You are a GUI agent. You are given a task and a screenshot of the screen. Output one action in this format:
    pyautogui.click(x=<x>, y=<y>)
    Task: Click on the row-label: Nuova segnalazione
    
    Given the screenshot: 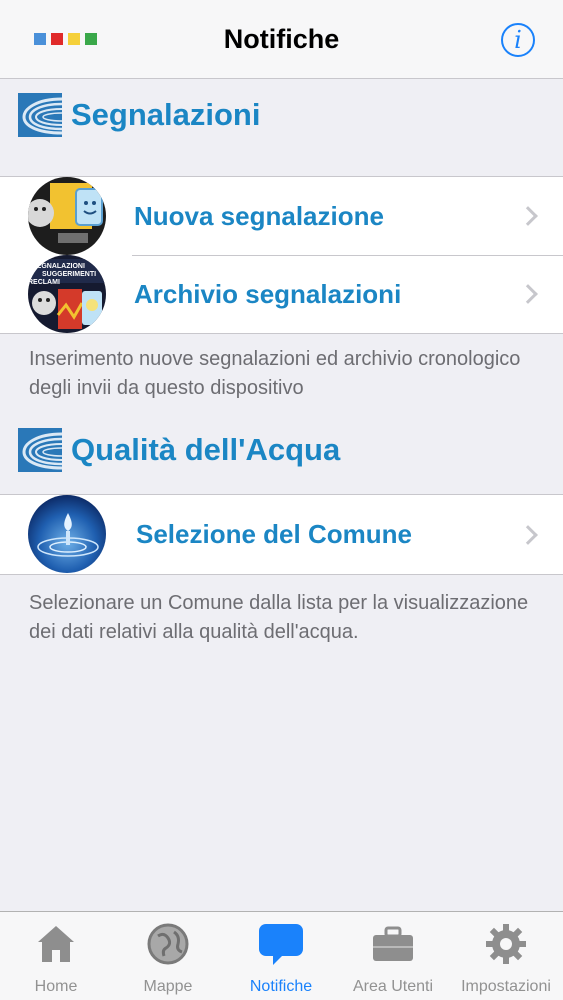 What is the action you would take?
    pyautogui.click(x=259, y=215)
    